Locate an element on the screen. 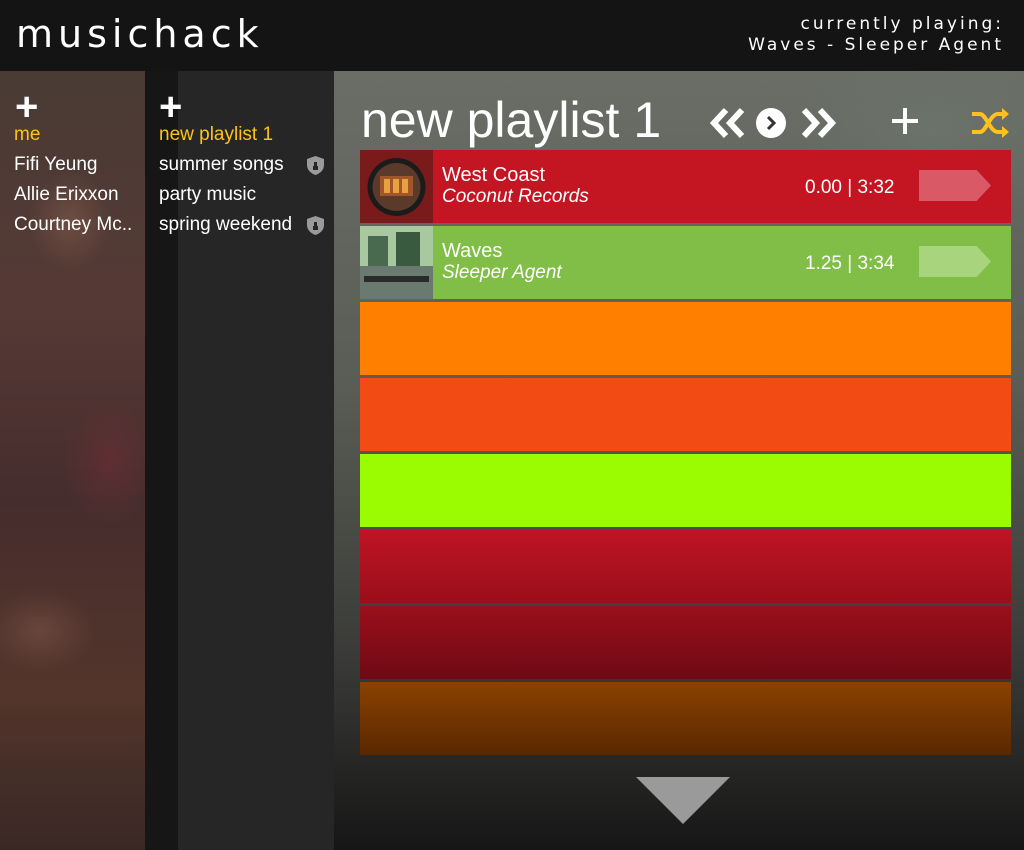 The image size is (1024, 850). track-title: West Coast is located at coordinates (493, 175).